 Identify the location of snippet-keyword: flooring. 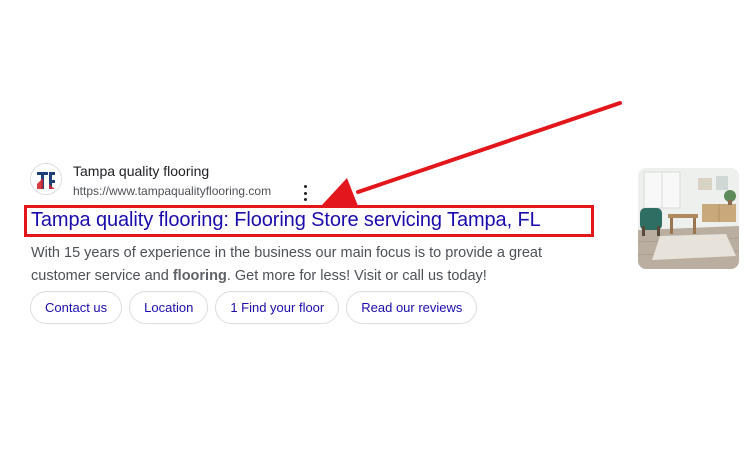
(199, 276).